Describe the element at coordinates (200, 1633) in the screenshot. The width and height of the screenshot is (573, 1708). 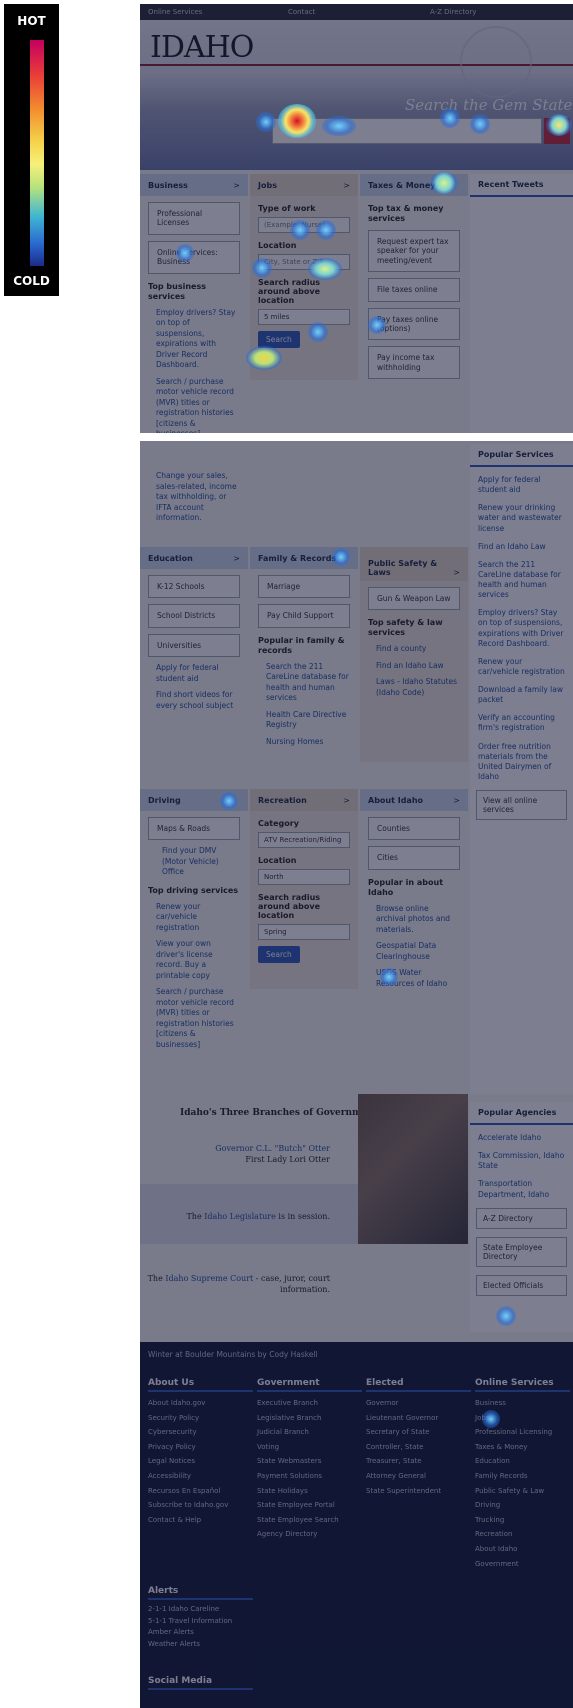
I see `alert-link: Amber Alerts` at that location.